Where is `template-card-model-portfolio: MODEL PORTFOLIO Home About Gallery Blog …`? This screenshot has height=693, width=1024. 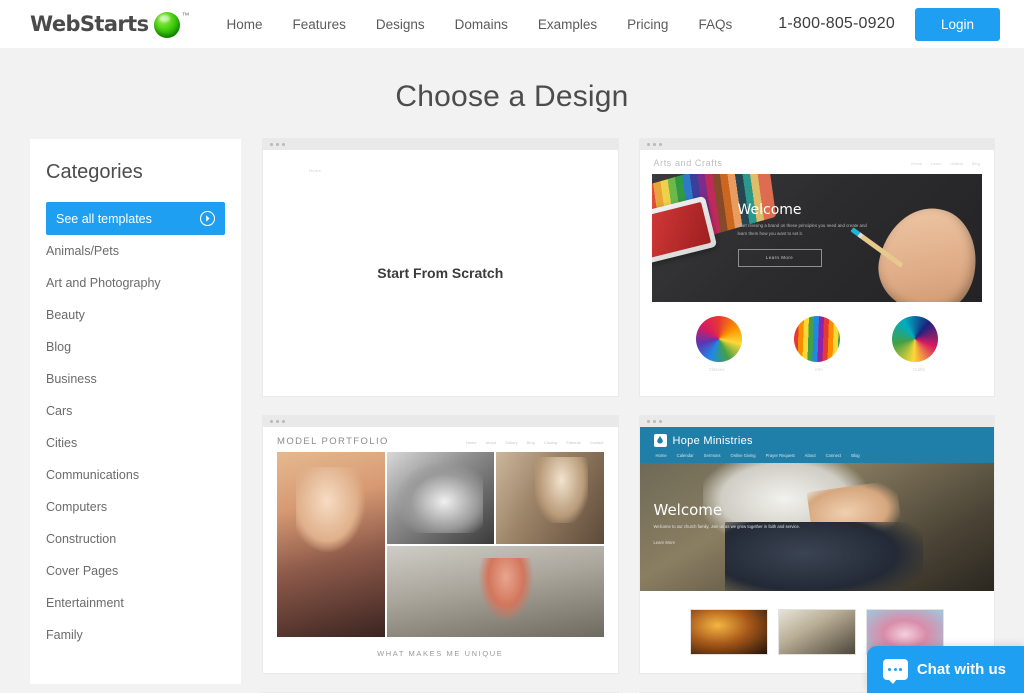
template-card-model-portfolio: MODEL PORTFOLIO Home About Gallery Blog … is located at coordinates (440, 544).